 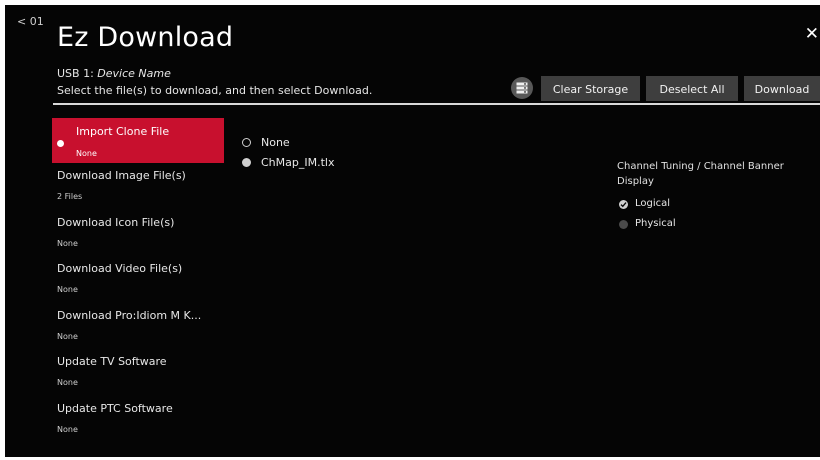 What do you see at coordinates (590, 88) in the screenshot?
I see `clear-storage-button: Clear Storage` at bounding box center [590, 88].